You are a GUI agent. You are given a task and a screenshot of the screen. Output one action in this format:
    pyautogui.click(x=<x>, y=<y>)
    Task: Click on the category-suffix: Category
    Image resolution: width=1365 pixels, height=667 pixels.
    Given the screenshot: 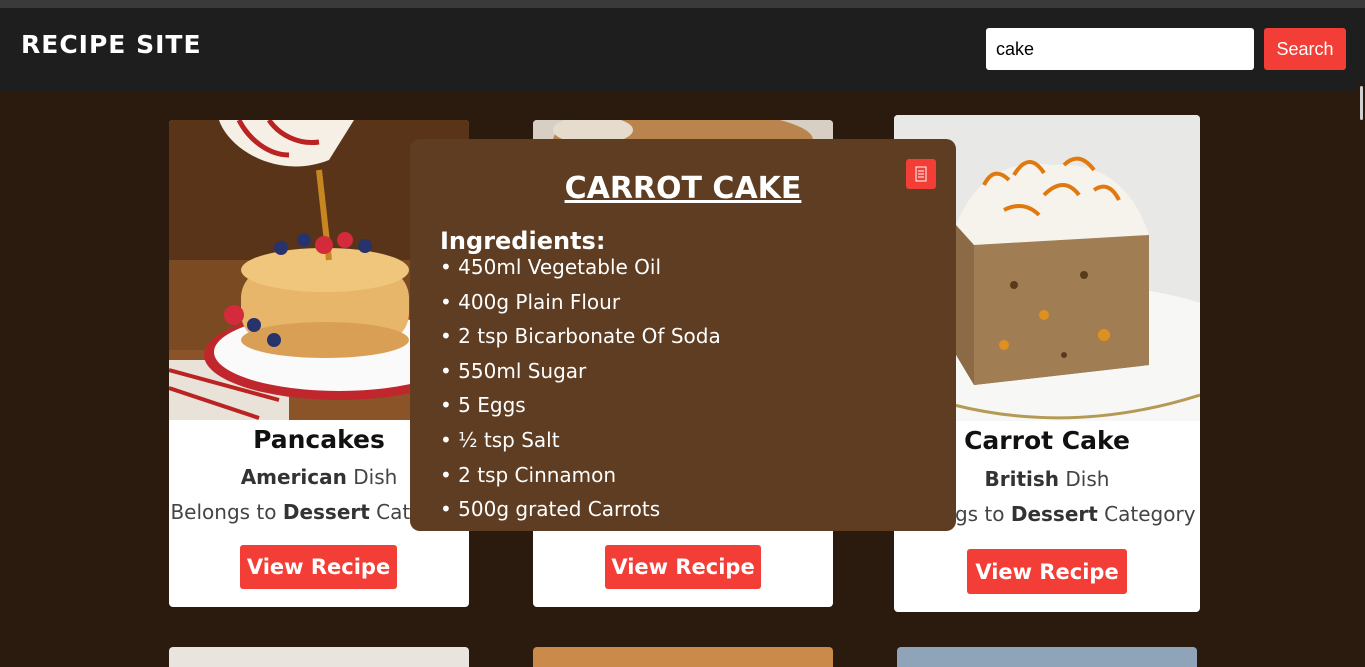 What is the action you would take?
    pyautogui.click(x=1146, y=514)
    